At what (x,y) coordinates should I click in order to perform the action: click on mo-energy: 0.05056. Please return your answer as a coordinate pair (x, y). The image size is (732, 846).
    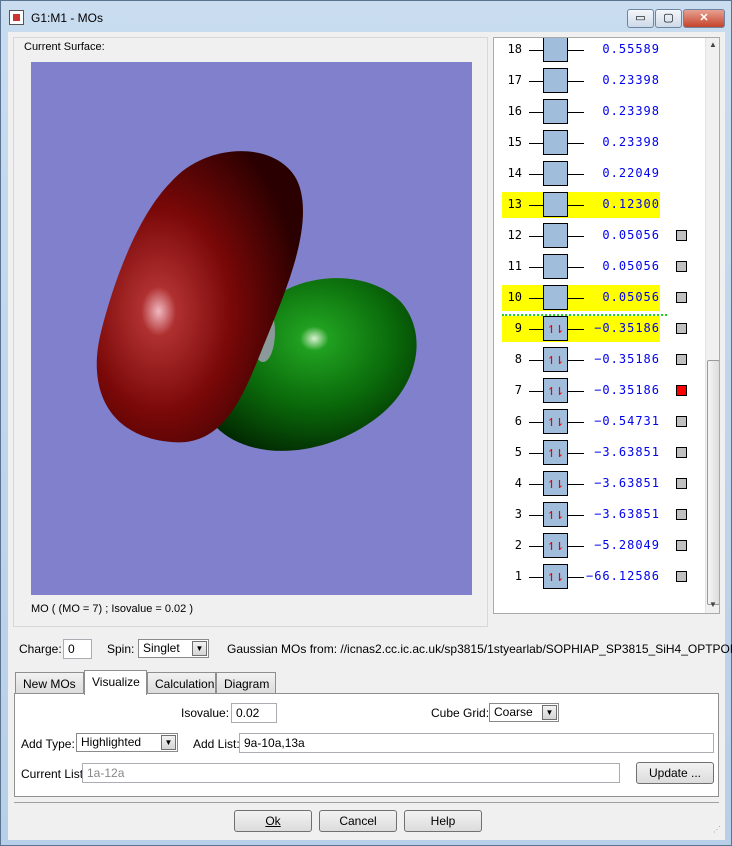
    Looking at the image, I should click on (631, 297).